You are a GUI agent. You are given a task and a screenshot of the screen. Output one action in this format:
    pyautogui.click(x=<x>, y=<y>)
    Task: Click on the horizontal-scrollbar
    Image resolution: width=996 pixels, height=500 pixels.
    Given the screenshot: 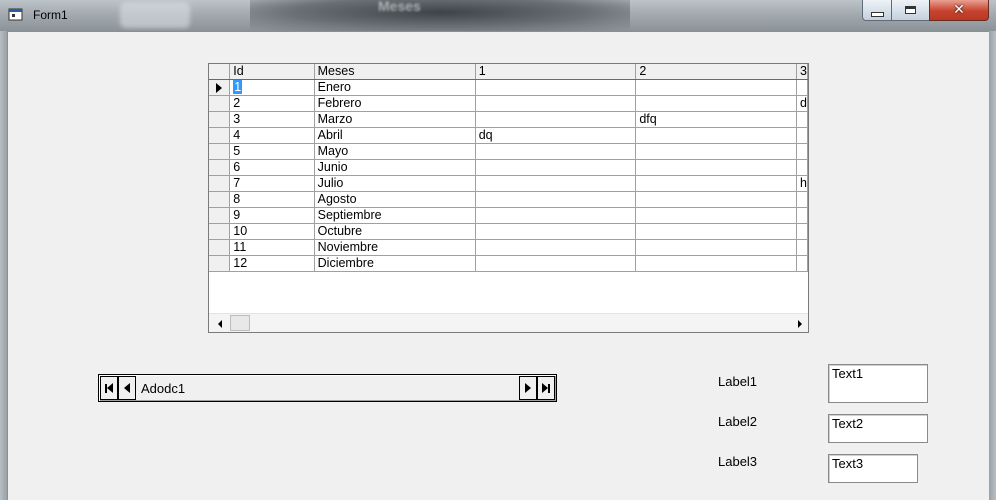 What is the action you would take?
    pyautogui.click(x=508, y=322)
    